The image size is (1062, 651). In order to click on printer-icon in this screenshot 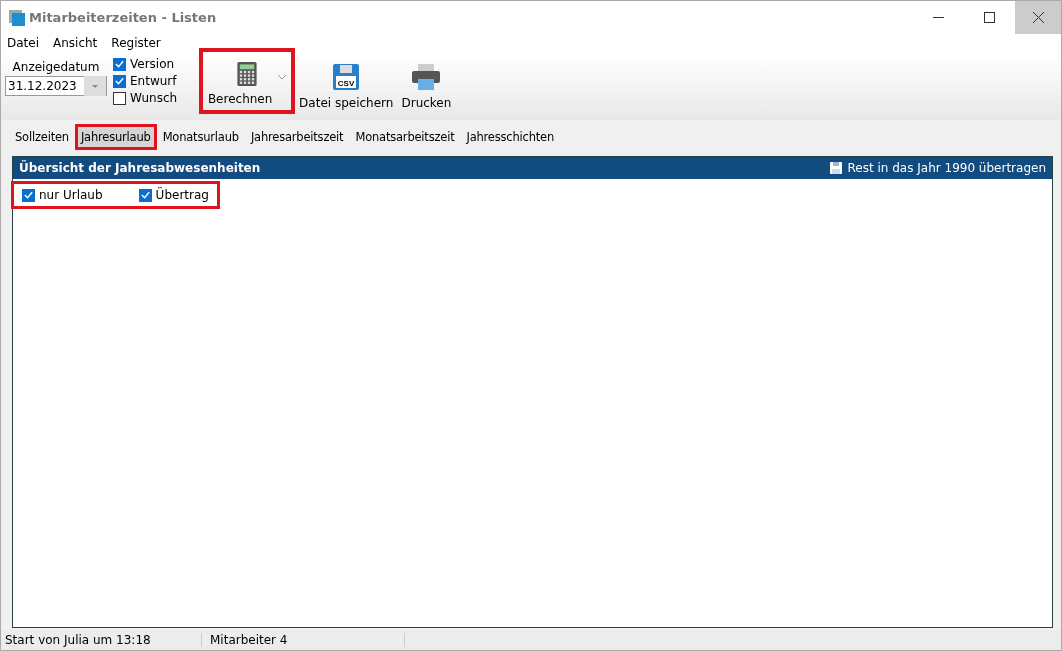, I will do `click(426, 77)`.